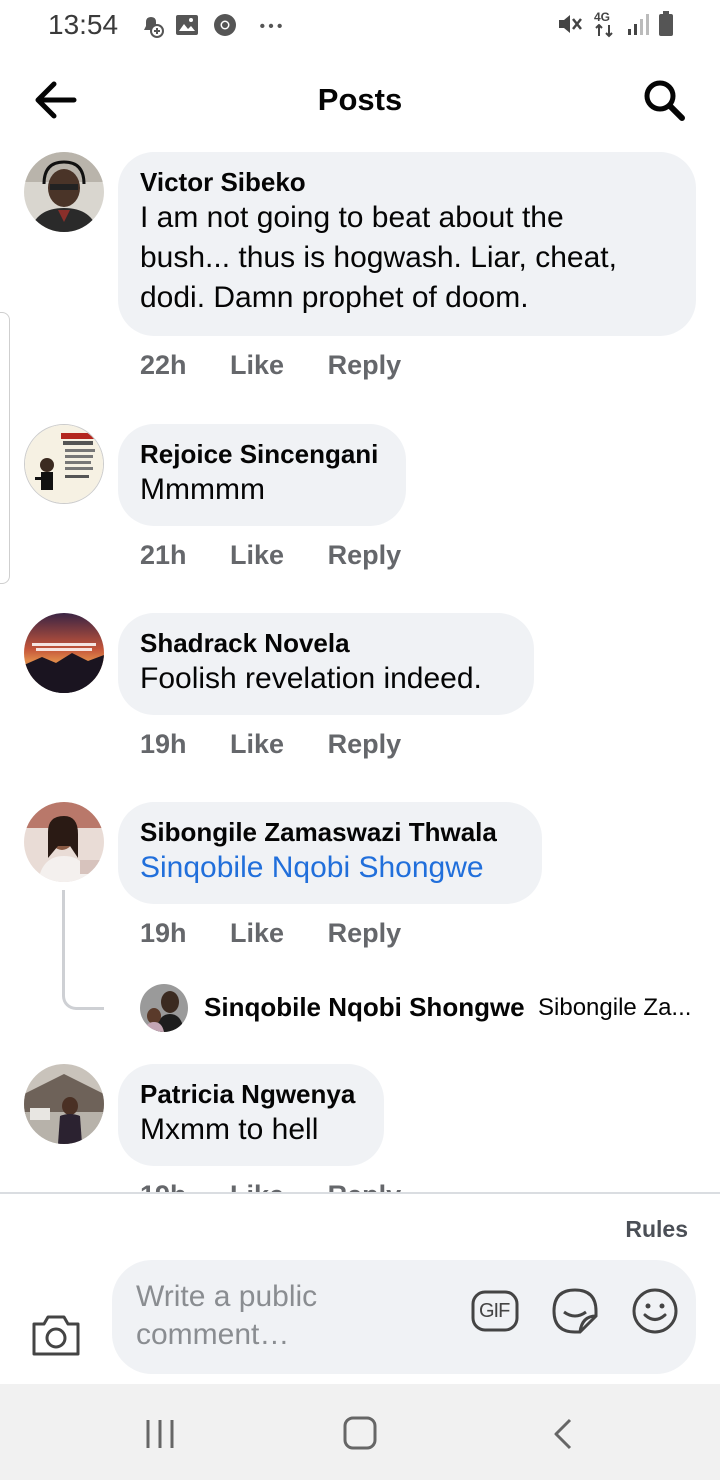 Image resolution: width=720 pixels, height=1480 pixels. I want to click on chrome-icon, so click(225, 25).